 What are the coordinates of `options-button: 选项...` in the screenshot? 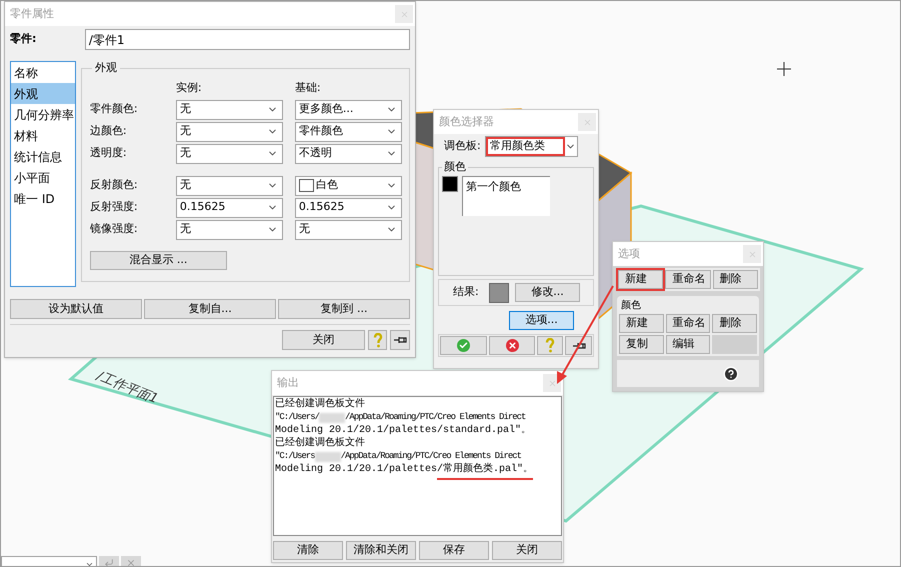 It's located at (541, 320).